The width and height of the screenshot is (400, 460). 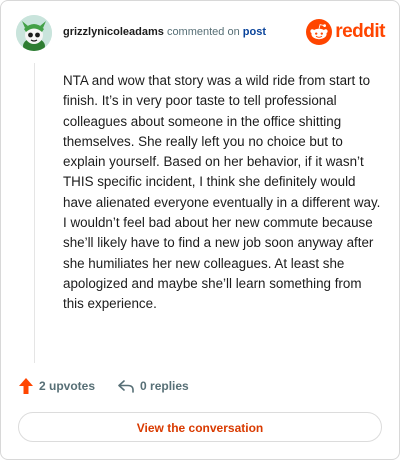 What do you see at coordinates (113, 32) in the screenshot?
I see `username: grizzlynicoleadams` at bounding box center [113, 32].